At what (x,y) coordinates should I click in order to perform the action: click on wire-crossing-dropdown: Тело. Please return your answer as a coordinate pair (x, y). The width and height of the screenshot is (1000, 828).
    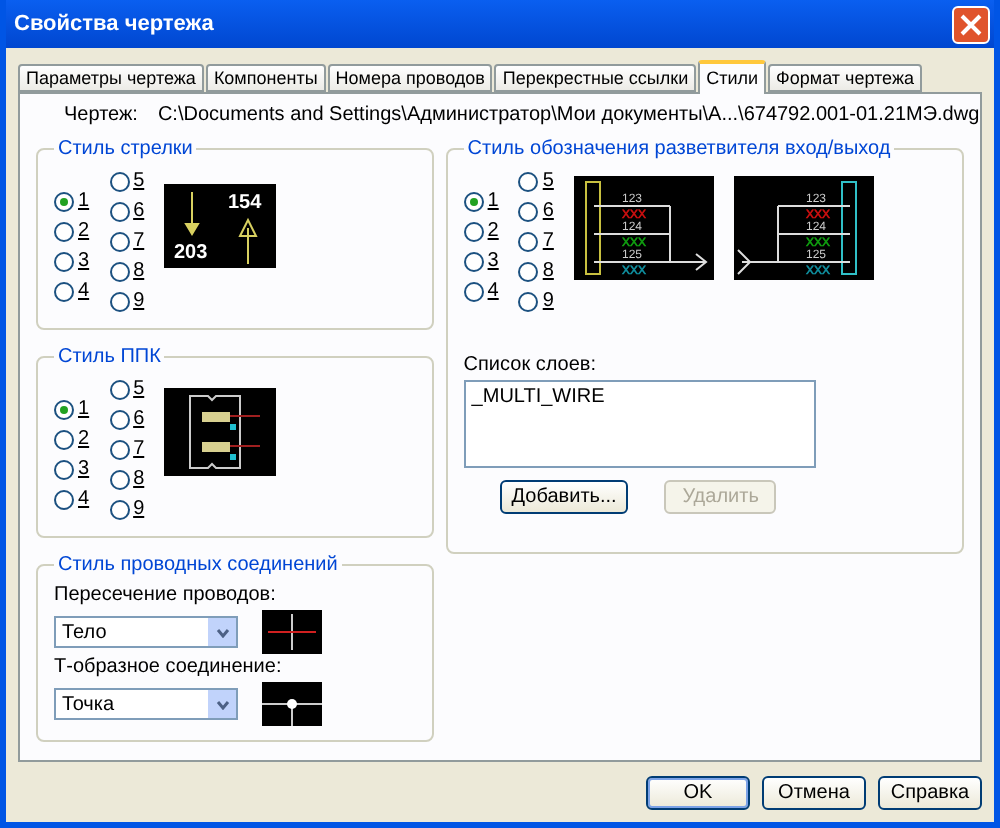
    Looking at the image, I should click on (146, 632).